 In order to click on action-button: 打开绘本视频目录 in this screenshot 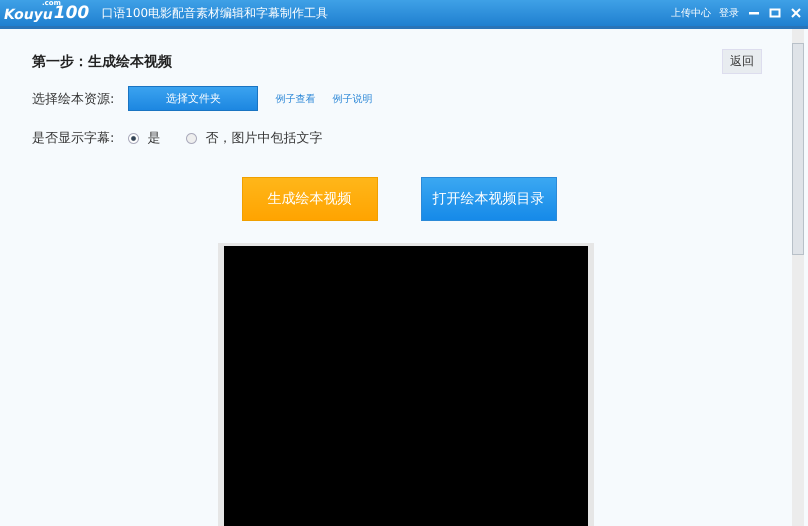, I will do `click(488, 199)`.